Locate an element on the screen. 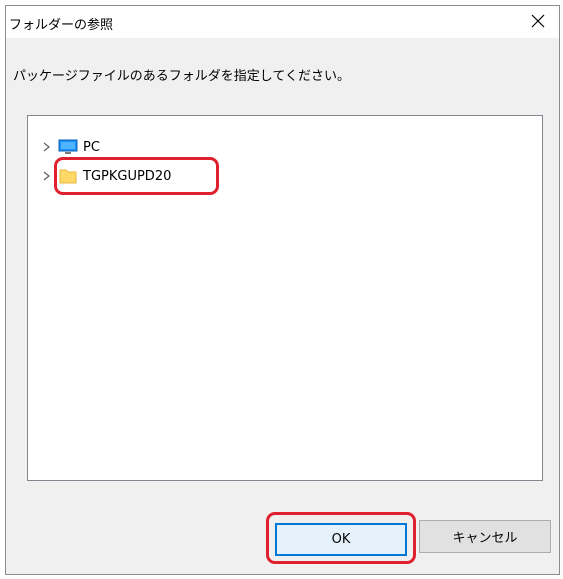  close-button is located at coordinates (538, 21).